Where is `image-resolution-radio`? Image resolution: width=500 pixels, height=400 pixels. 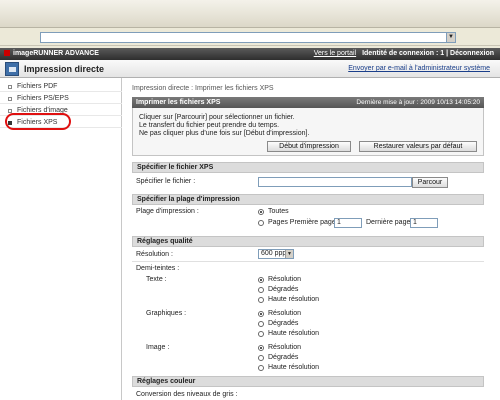
image-resolution-radio is located at coordinates (261, 348).